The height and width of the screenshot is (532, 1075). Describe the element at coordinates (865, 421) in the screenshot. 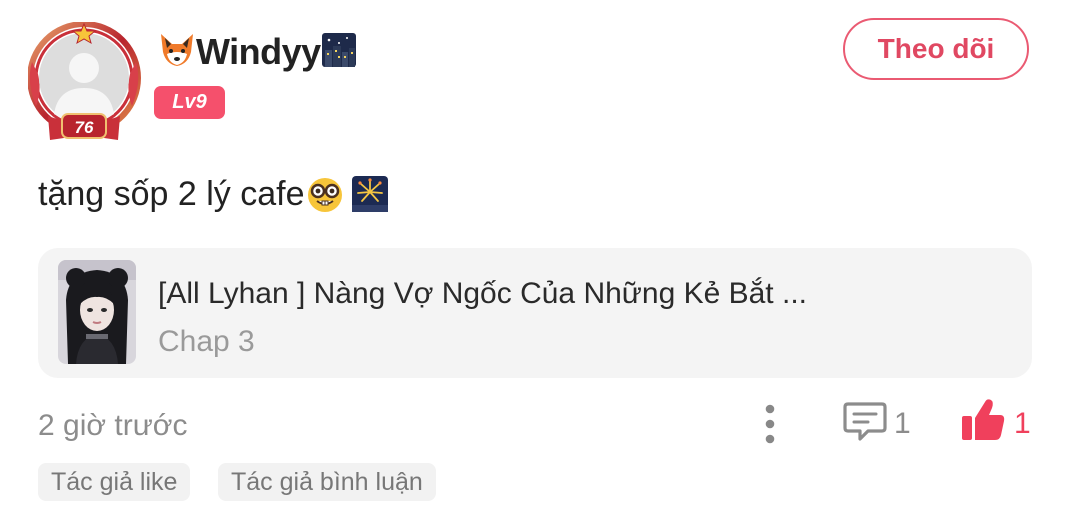

I see `comment-icon` at that location.